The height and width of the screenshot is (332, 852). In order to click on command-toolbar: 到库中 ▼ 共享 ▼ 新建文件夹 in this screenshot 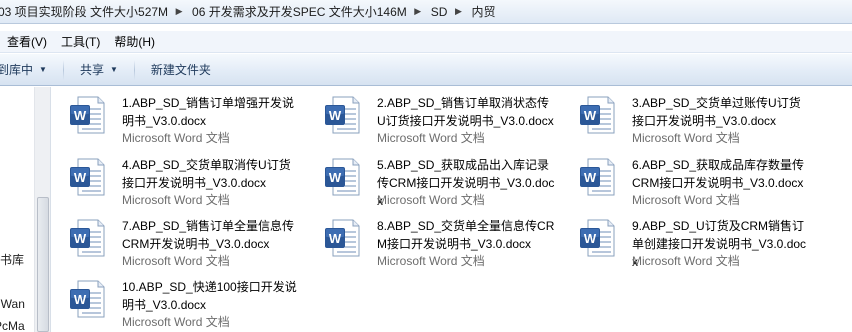, I will do `click(426, 70)`.